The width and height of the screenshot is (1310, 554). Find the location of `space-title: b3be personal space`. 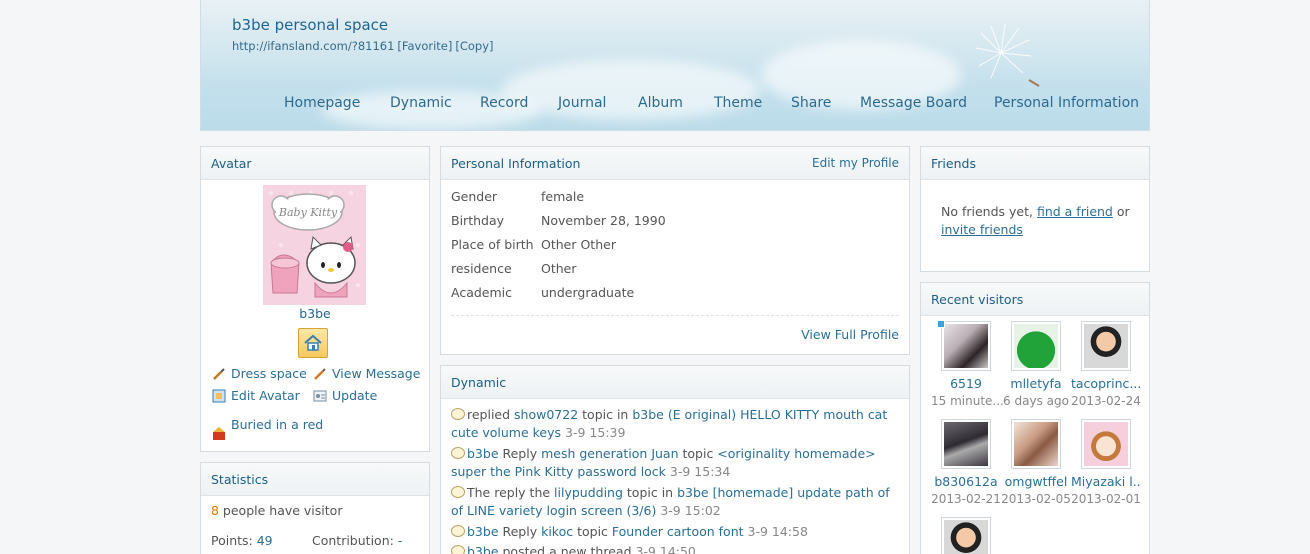

space-title: b3be personal space is located at coordinates (310, 25).